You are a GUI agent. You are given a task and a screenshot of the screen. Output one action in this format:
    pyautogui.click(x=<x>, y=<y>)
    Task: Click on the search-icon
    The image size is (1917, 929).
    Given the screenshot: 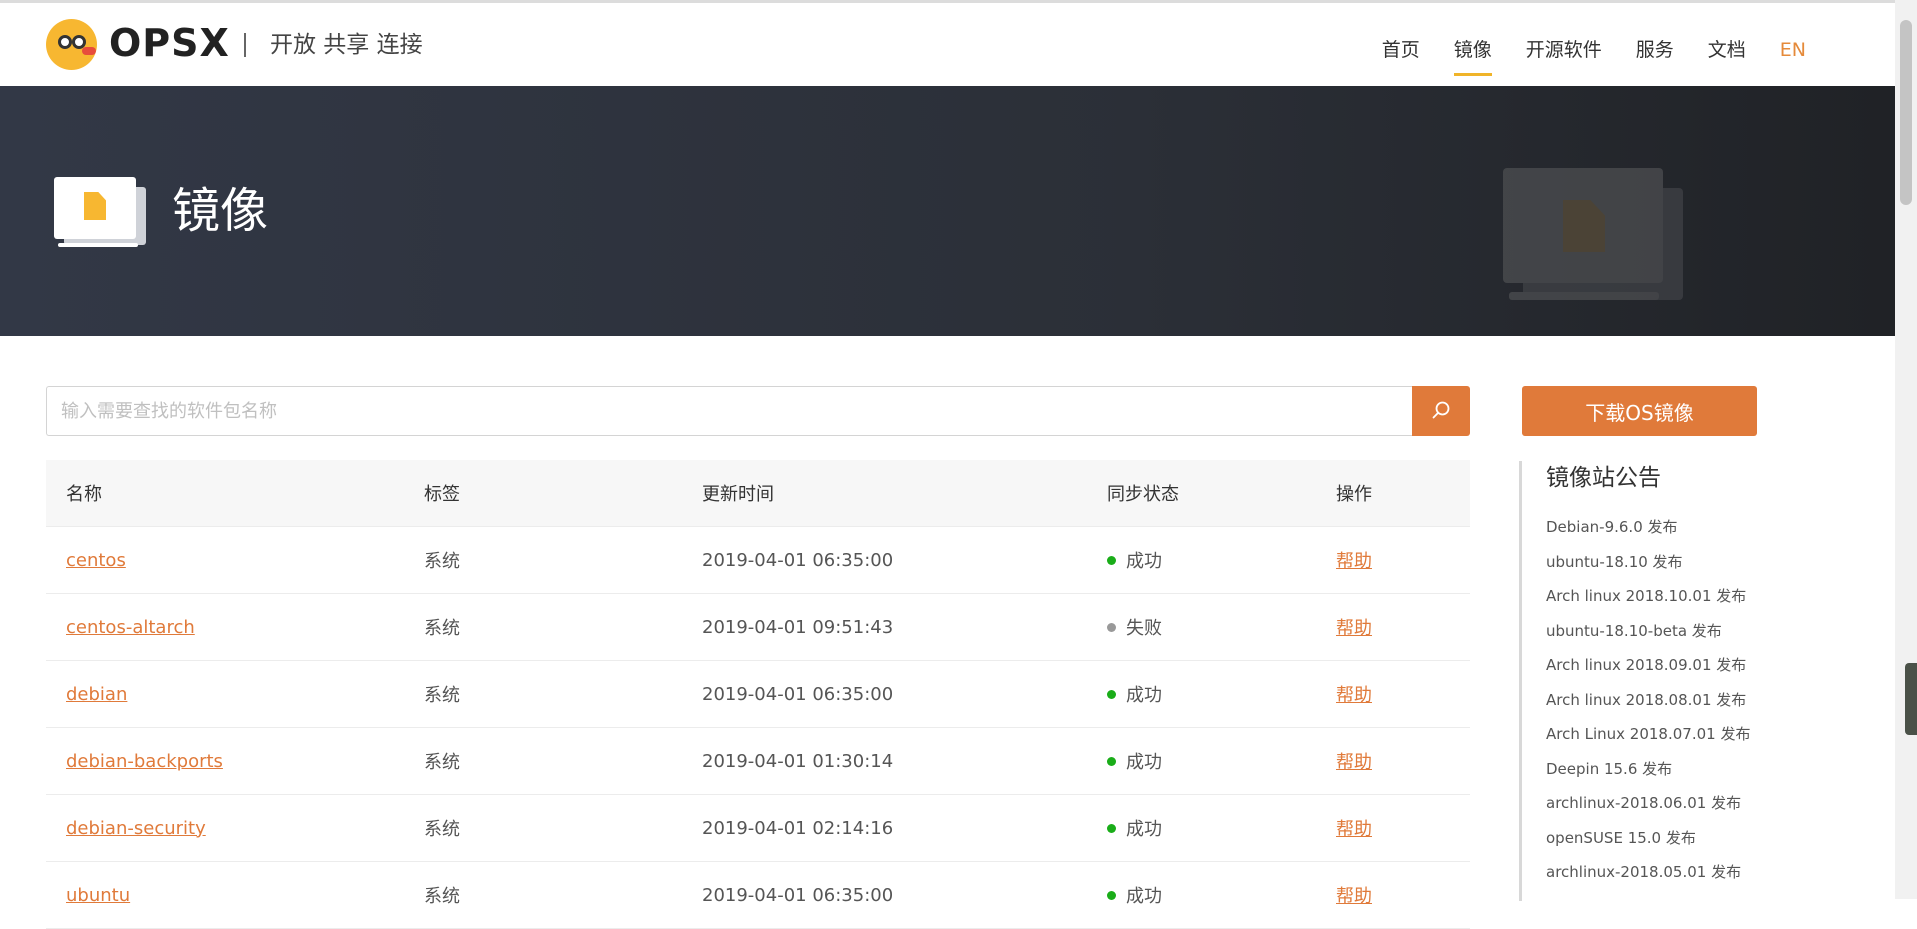 What is the action you would take?
    pyautogui.click(x=1441, y=411)
    